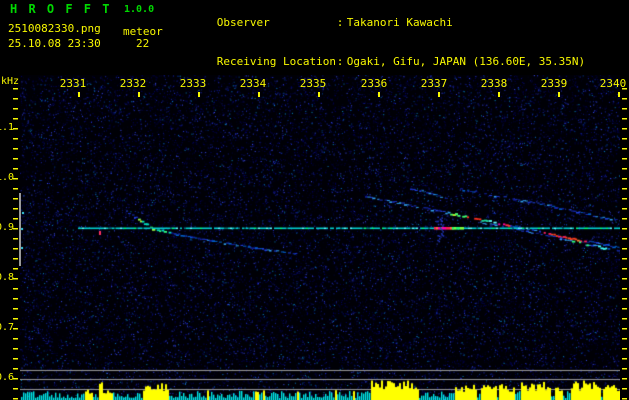 This screenshot has width=629, height=400. What do you see at coordinates (434, 83) in the screenshot?
I see `time-tick-label: 2337` at bounding box center [434, 83].